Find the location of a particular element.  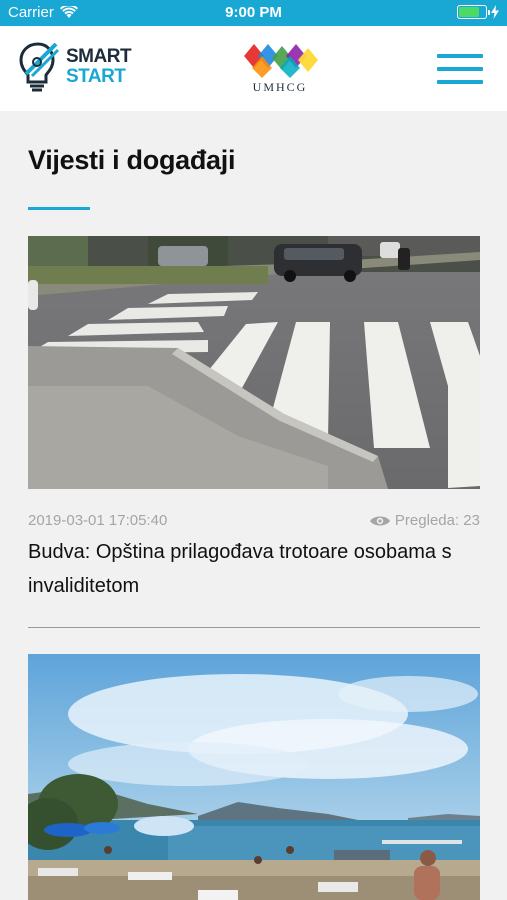

lightbulb-logo-icon is located at coordinates (39, 67).